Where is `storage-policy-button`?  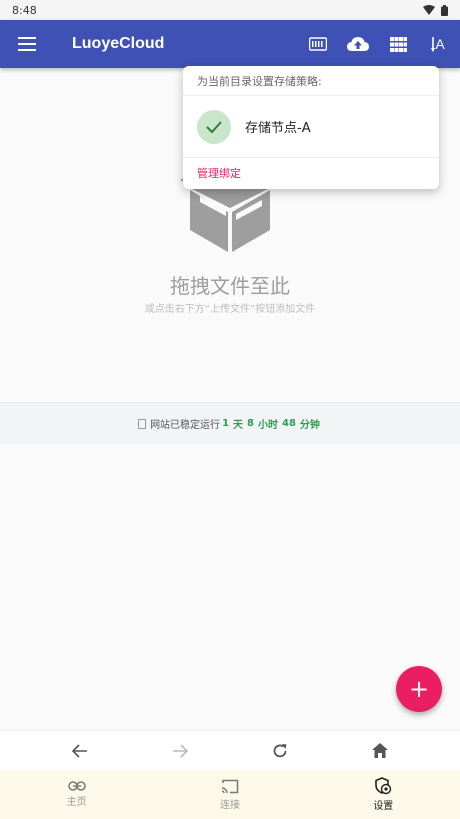 storage-policy-button is located at coordinates (318, 44).